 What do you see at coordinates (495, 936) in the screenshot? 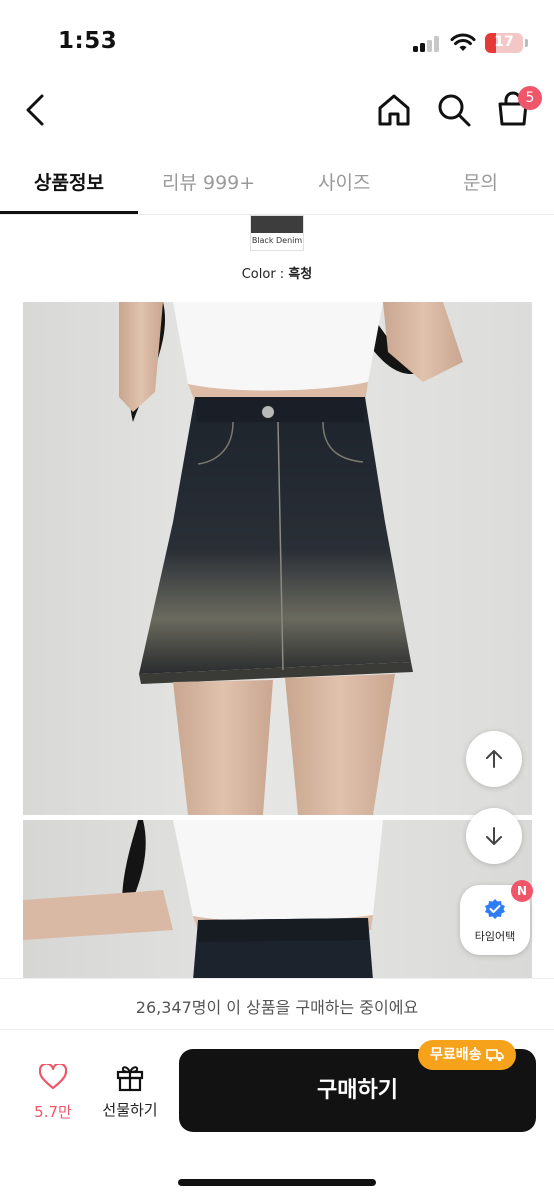
I see `time-attack-label: 타임어택` at bounding box center [495, 936].